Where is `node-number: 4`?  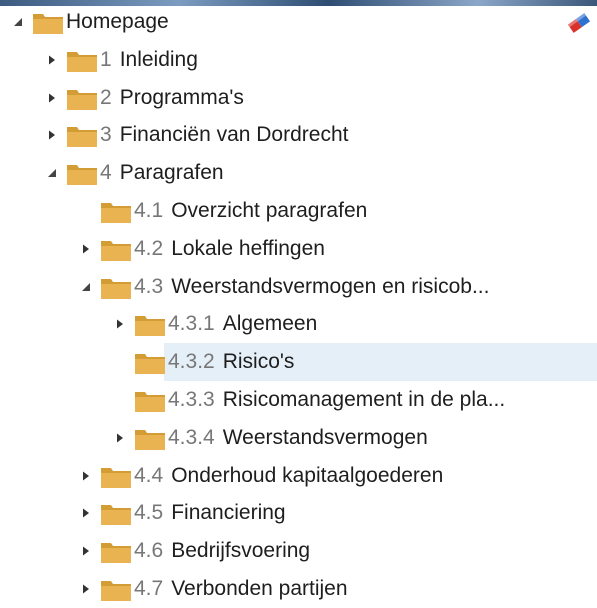
node-number: 4 is located at coordinates (106, 173).